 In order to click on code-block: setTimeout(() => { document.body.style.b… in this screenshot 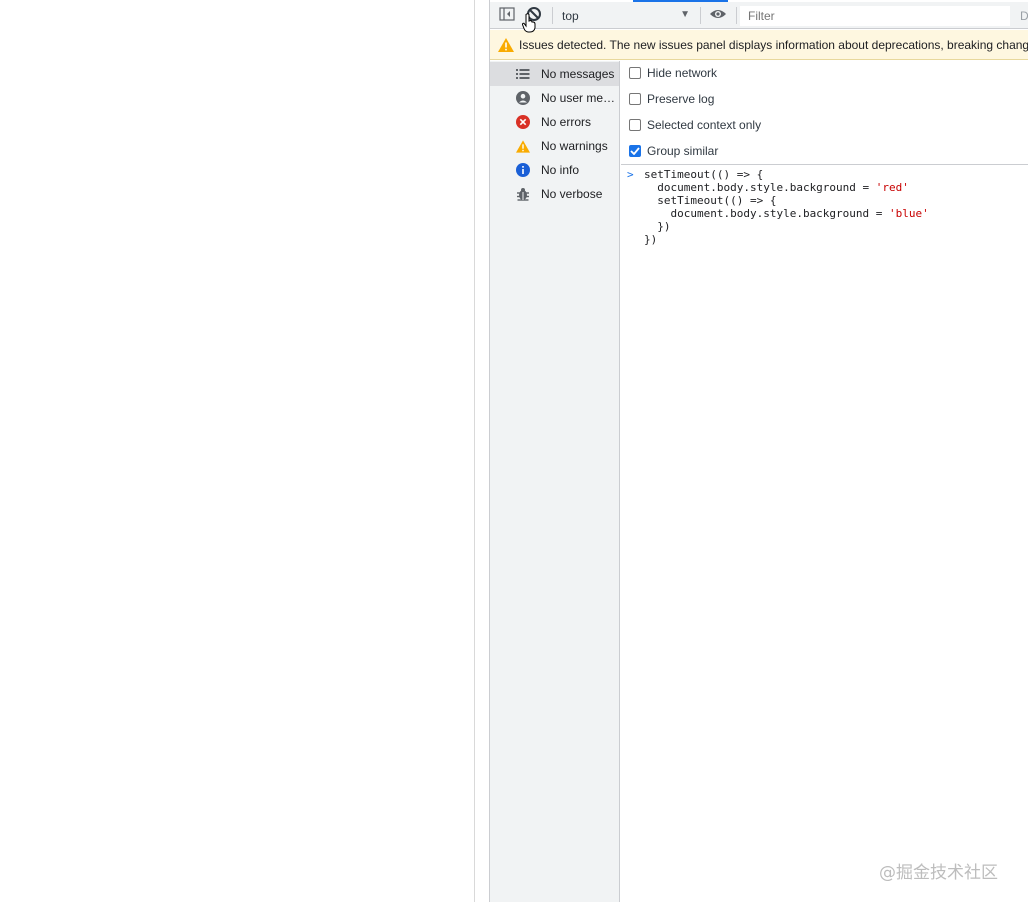, I will do `click(786, 207)`.